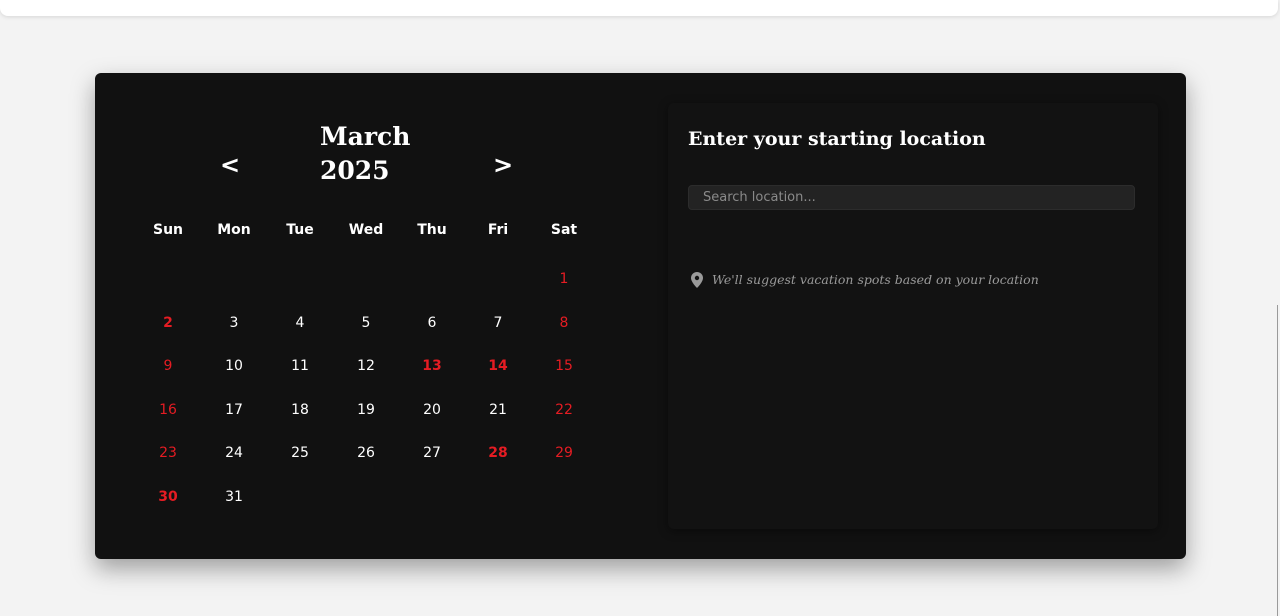  I want to click on calendar-day: 19, so click(366, 422).